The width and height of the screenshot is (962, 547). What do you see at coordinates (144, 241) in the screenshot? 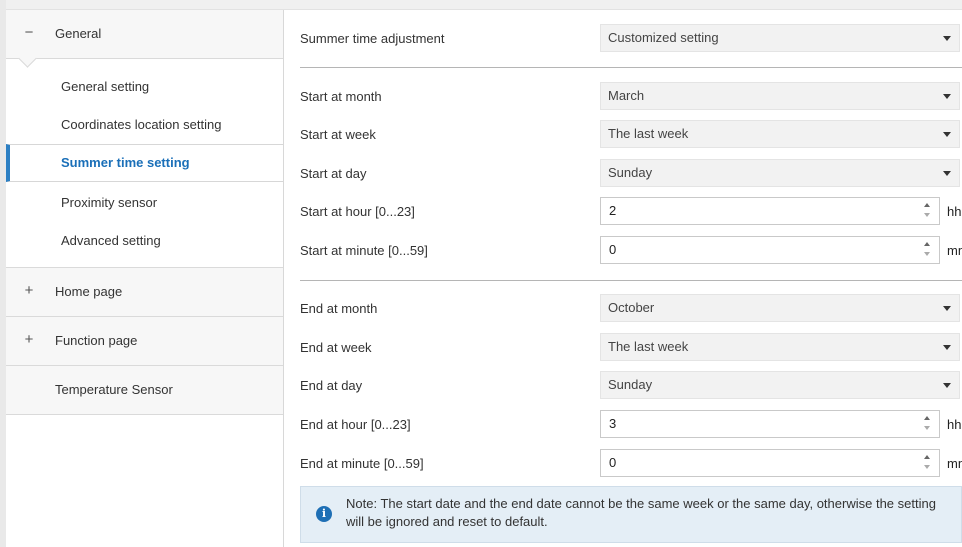
I see `sidebar-item-advanced-setting: Advanced setting` at bounding box center [144, 241].